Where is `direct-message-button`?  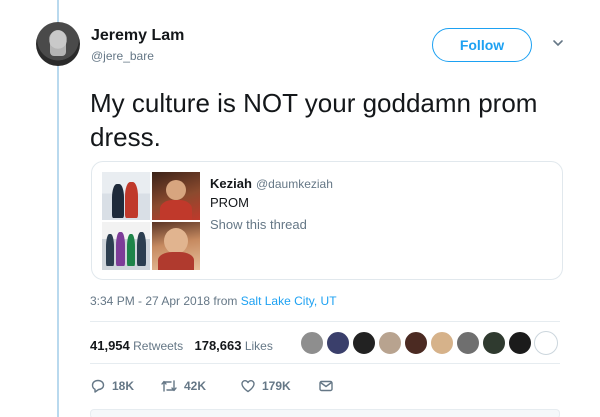
direct-message-button is located at coordinates (326, 386).